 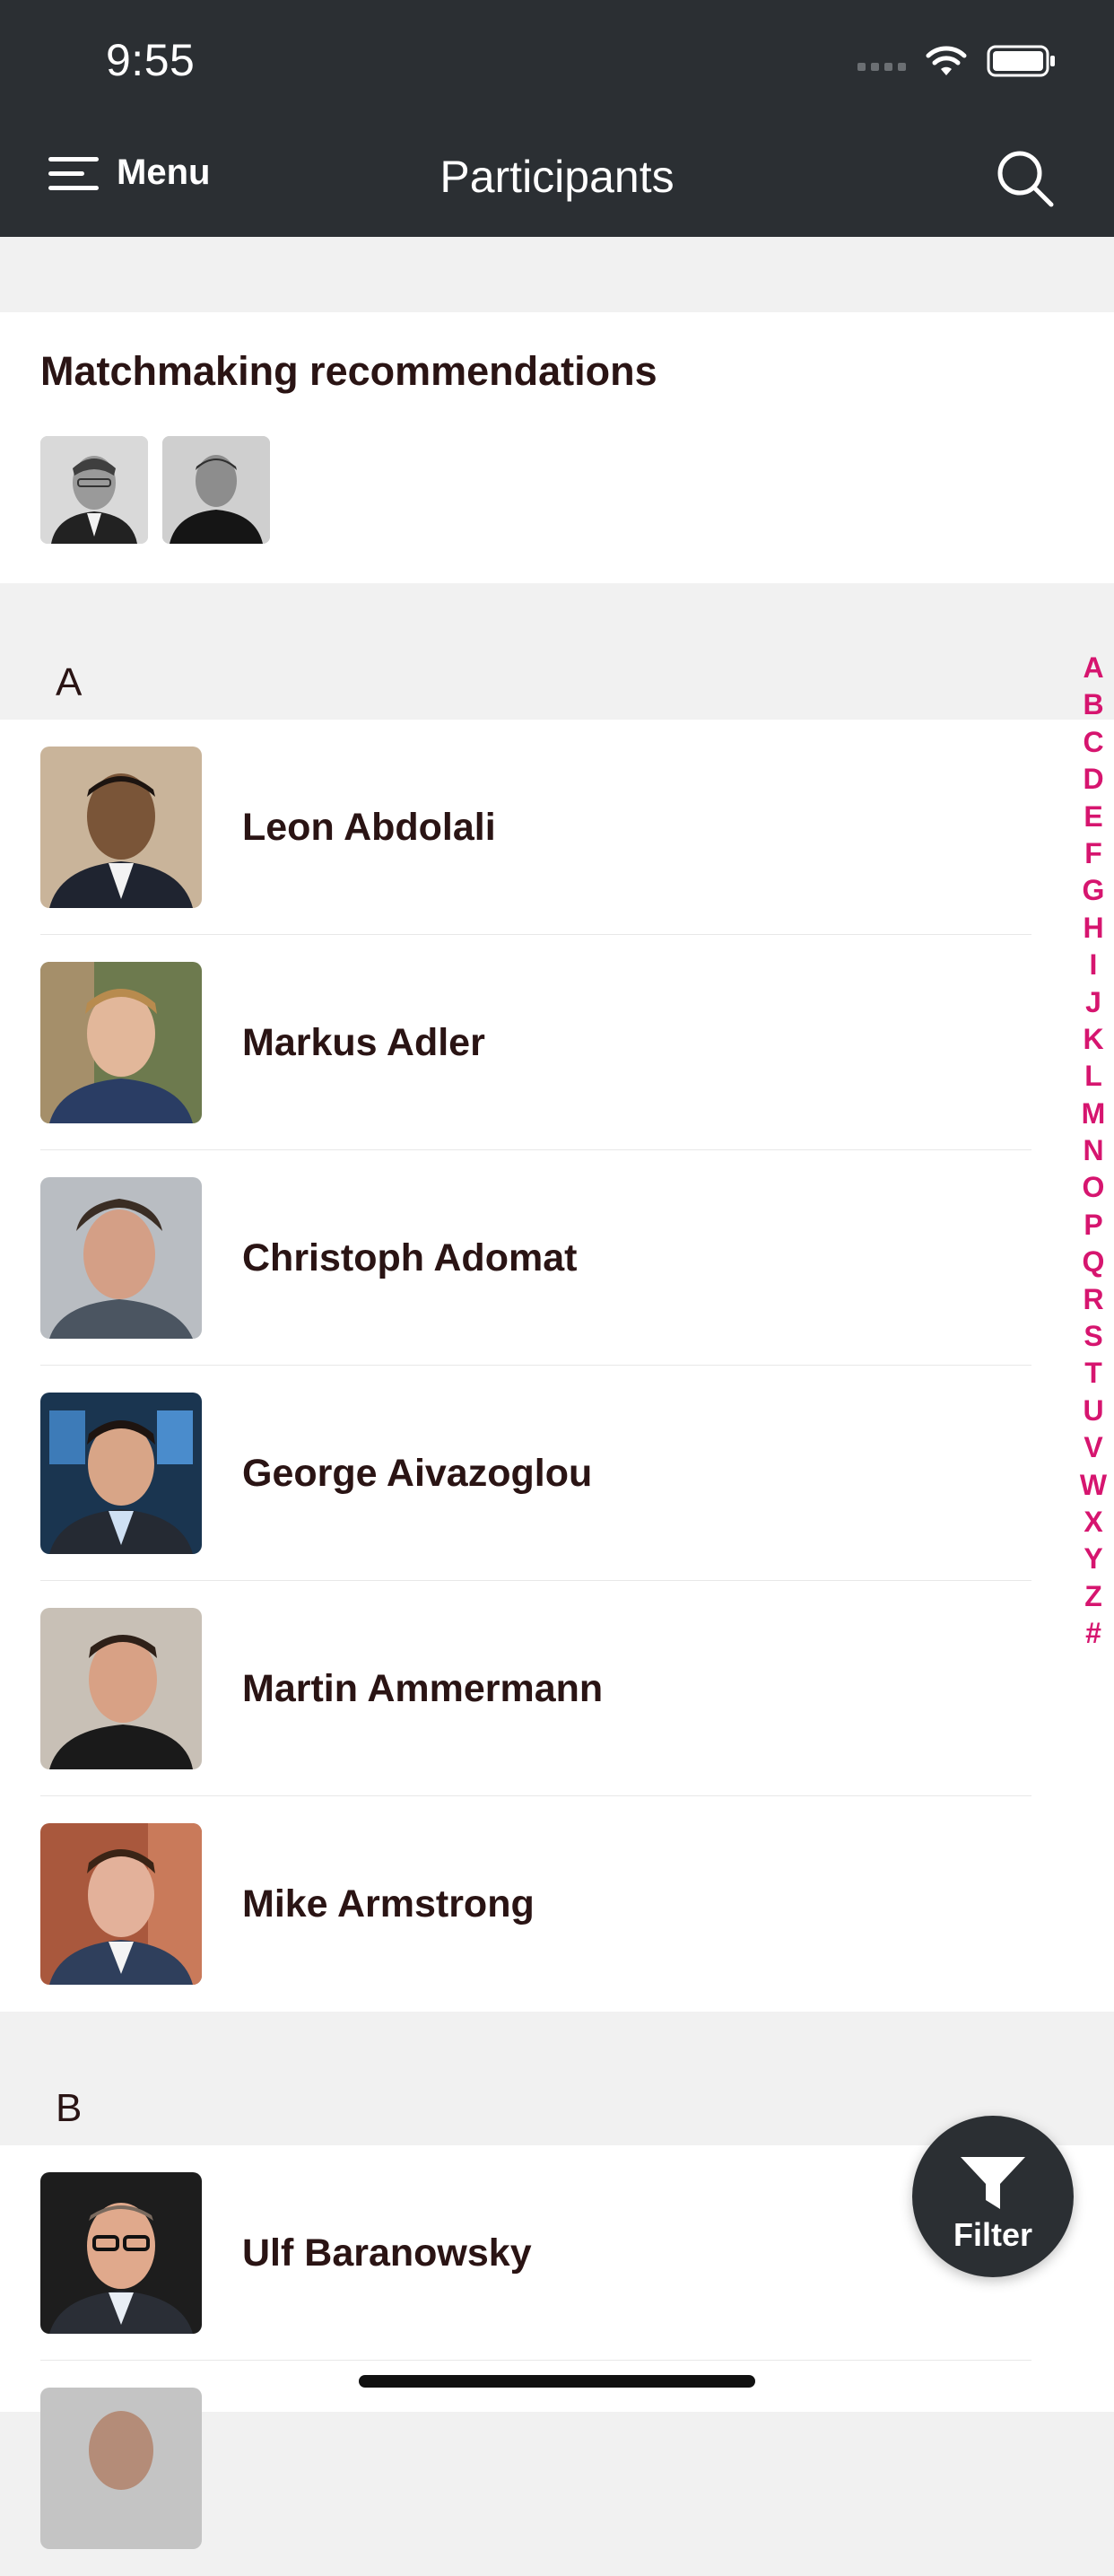 What do you see at coordinates (1093, 965) in the screenshot?
I see `index-letter: I` at bounding box center [1093, 965].